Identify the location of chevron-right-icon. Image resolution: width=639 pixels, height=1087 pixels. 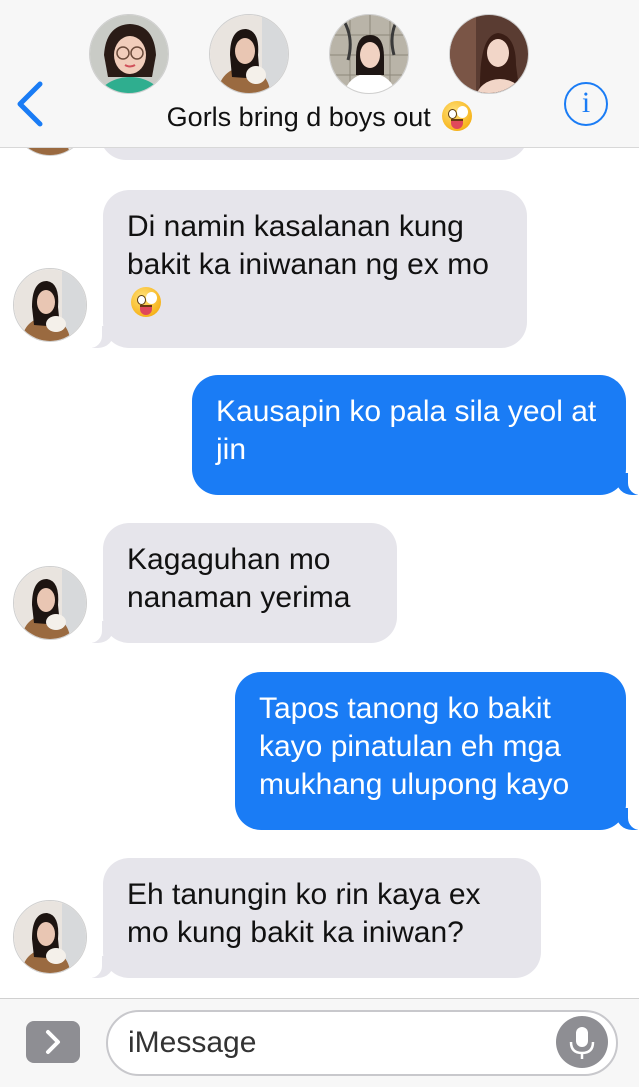
(53, 1042).